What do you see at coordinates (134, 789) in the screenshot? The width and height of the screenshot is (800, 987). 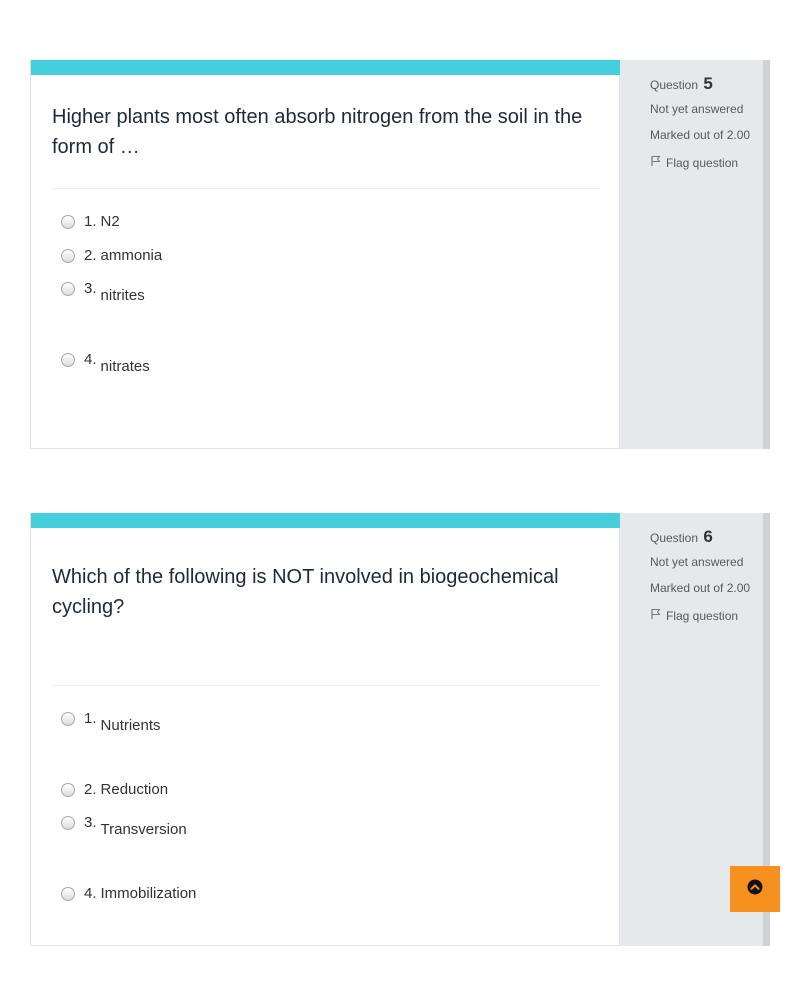 I see `option-label: Reduction` at bounding box center [134, 789].